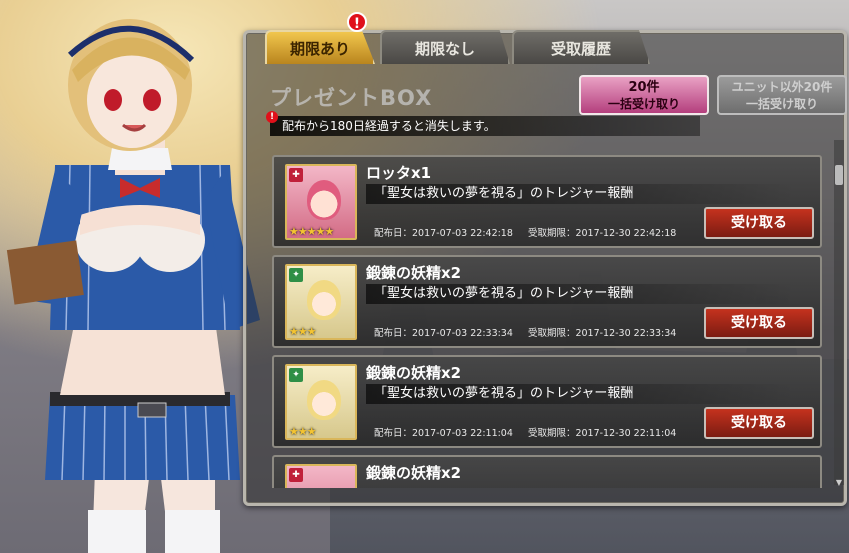  I want to click on alert-icon: !, so click(357, 22).